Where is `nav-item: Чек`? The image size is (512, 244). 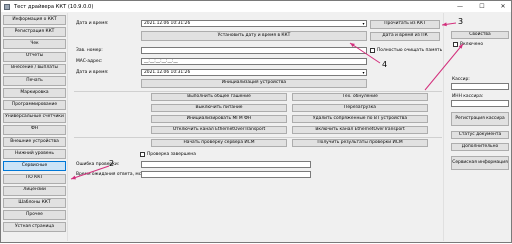 nav-item: Чек is located at coordinates (34, 44).